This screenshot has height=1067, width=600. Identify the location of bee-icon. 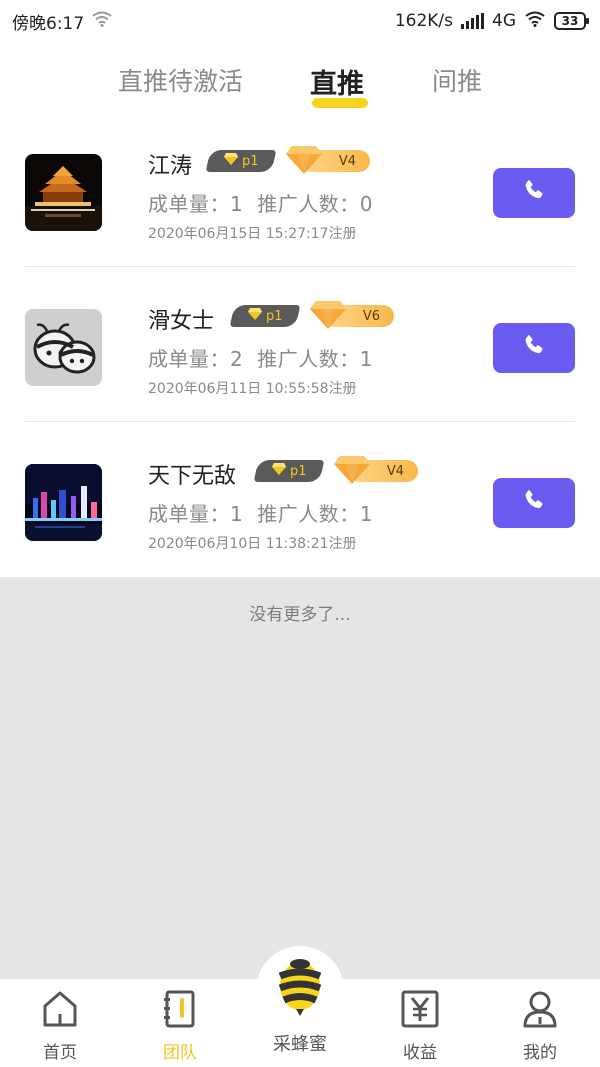
(300, 990).